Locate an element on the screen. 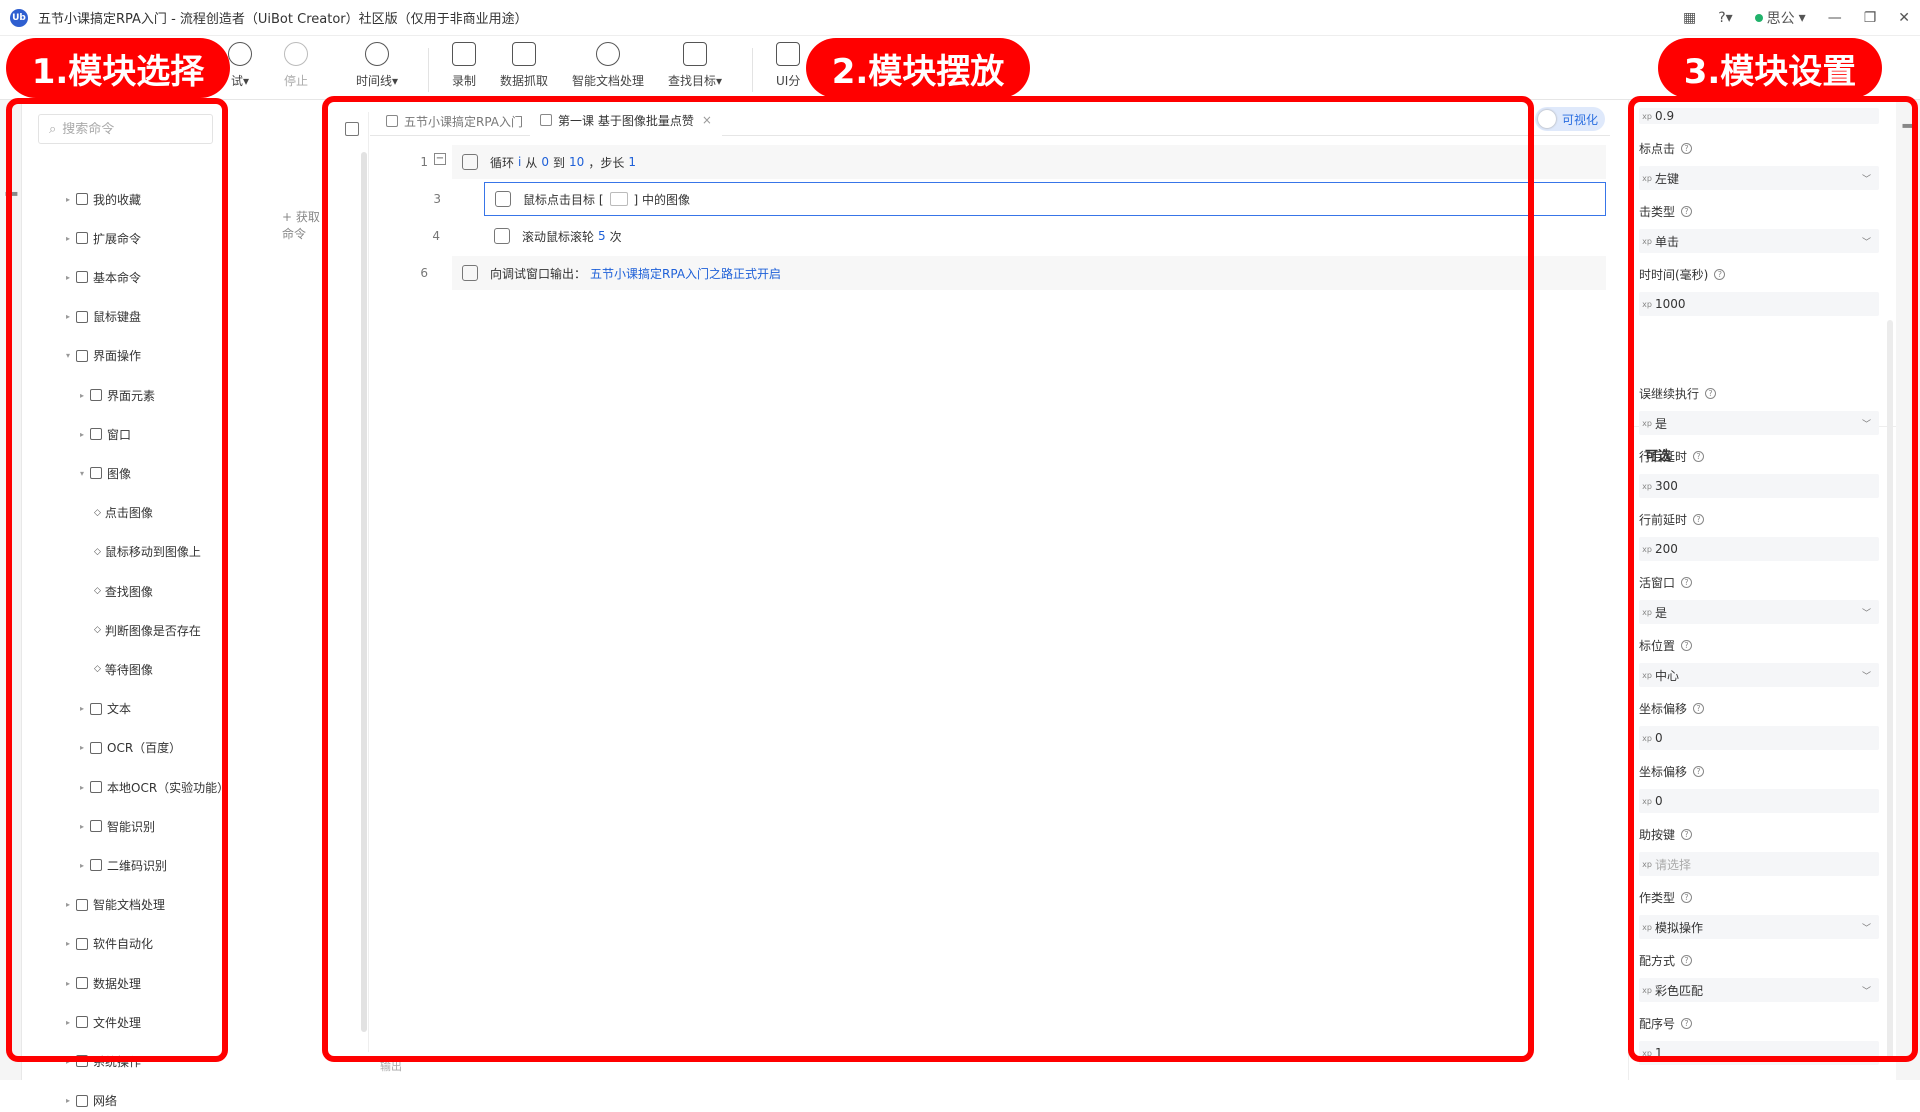 The height and width of the screenshot is (1112, 1920). code-row-loop: 1 循环 i 从 0 到 10 ，步长 1 is located at coordinates (1013, 162).